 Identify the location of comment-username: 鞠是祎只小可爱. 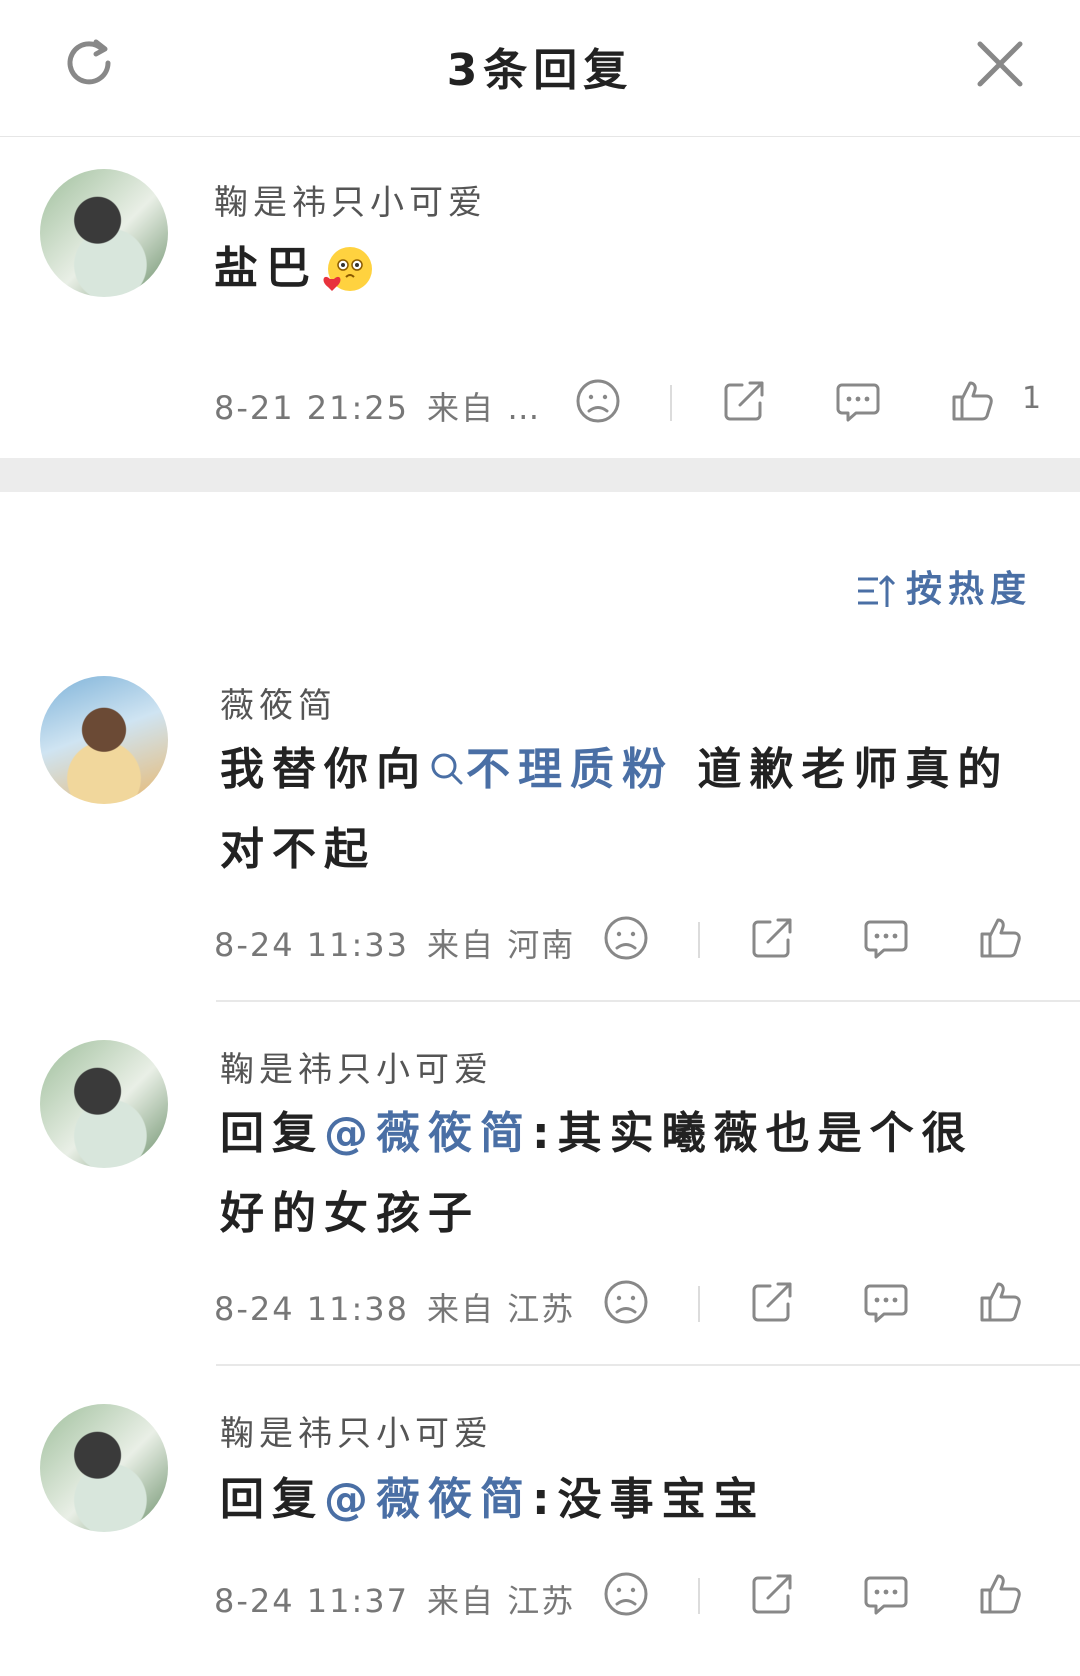
(350, 199).